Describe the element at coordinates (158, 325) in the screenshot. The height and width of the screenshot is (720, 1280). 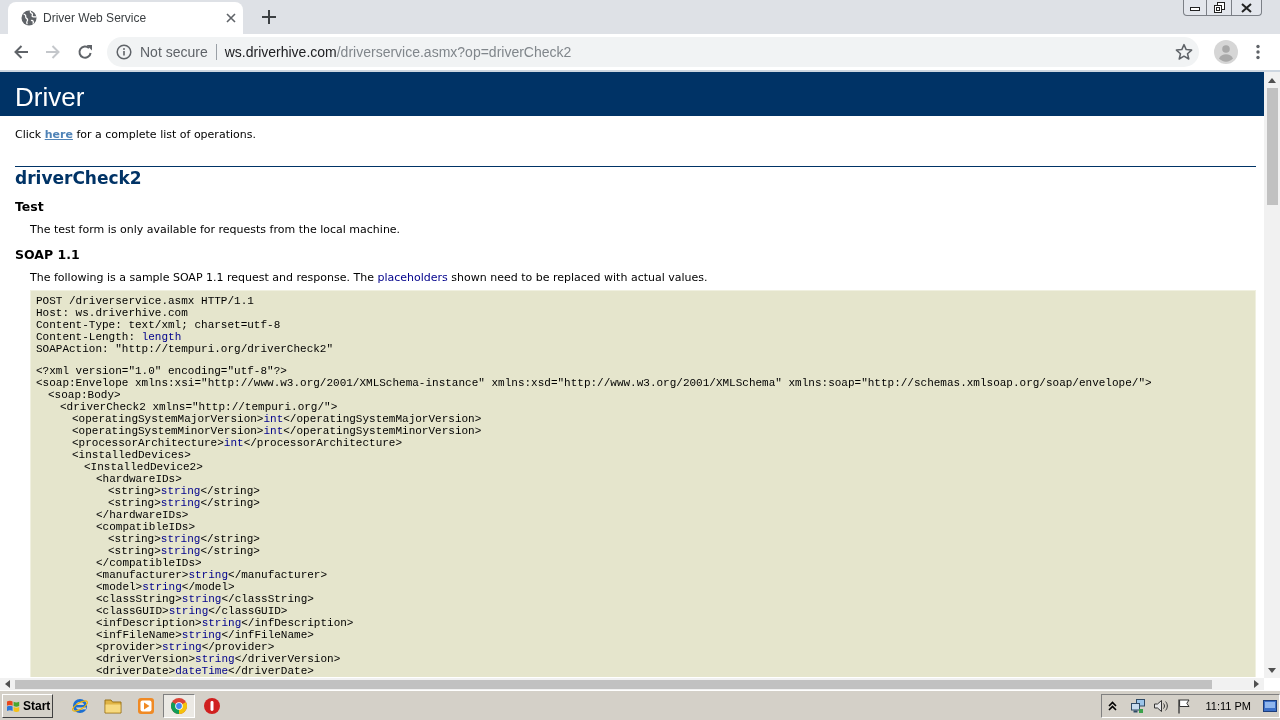
I see `code-line: Content-Type: text/xml; charset=utf-8` at that location.